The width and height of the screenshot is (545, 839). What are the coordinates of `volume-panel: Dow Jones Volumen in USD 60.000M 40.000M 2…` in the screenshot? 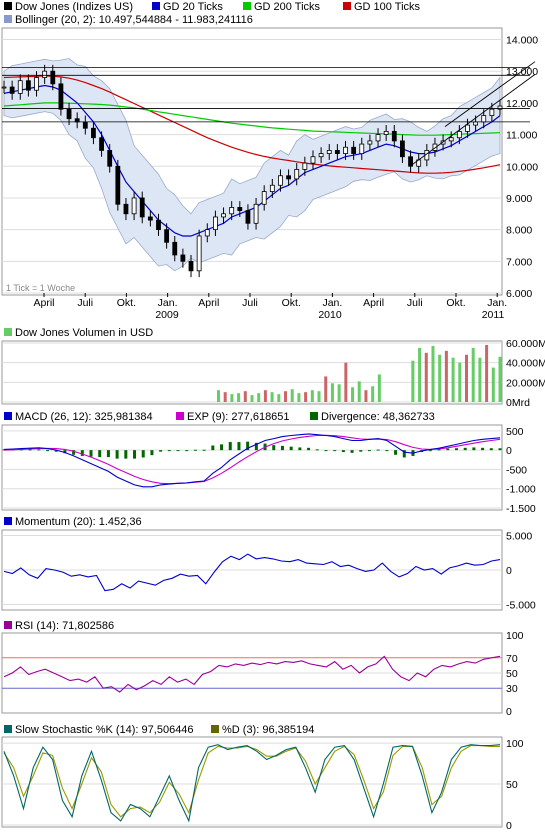 It's located at (273, 368).